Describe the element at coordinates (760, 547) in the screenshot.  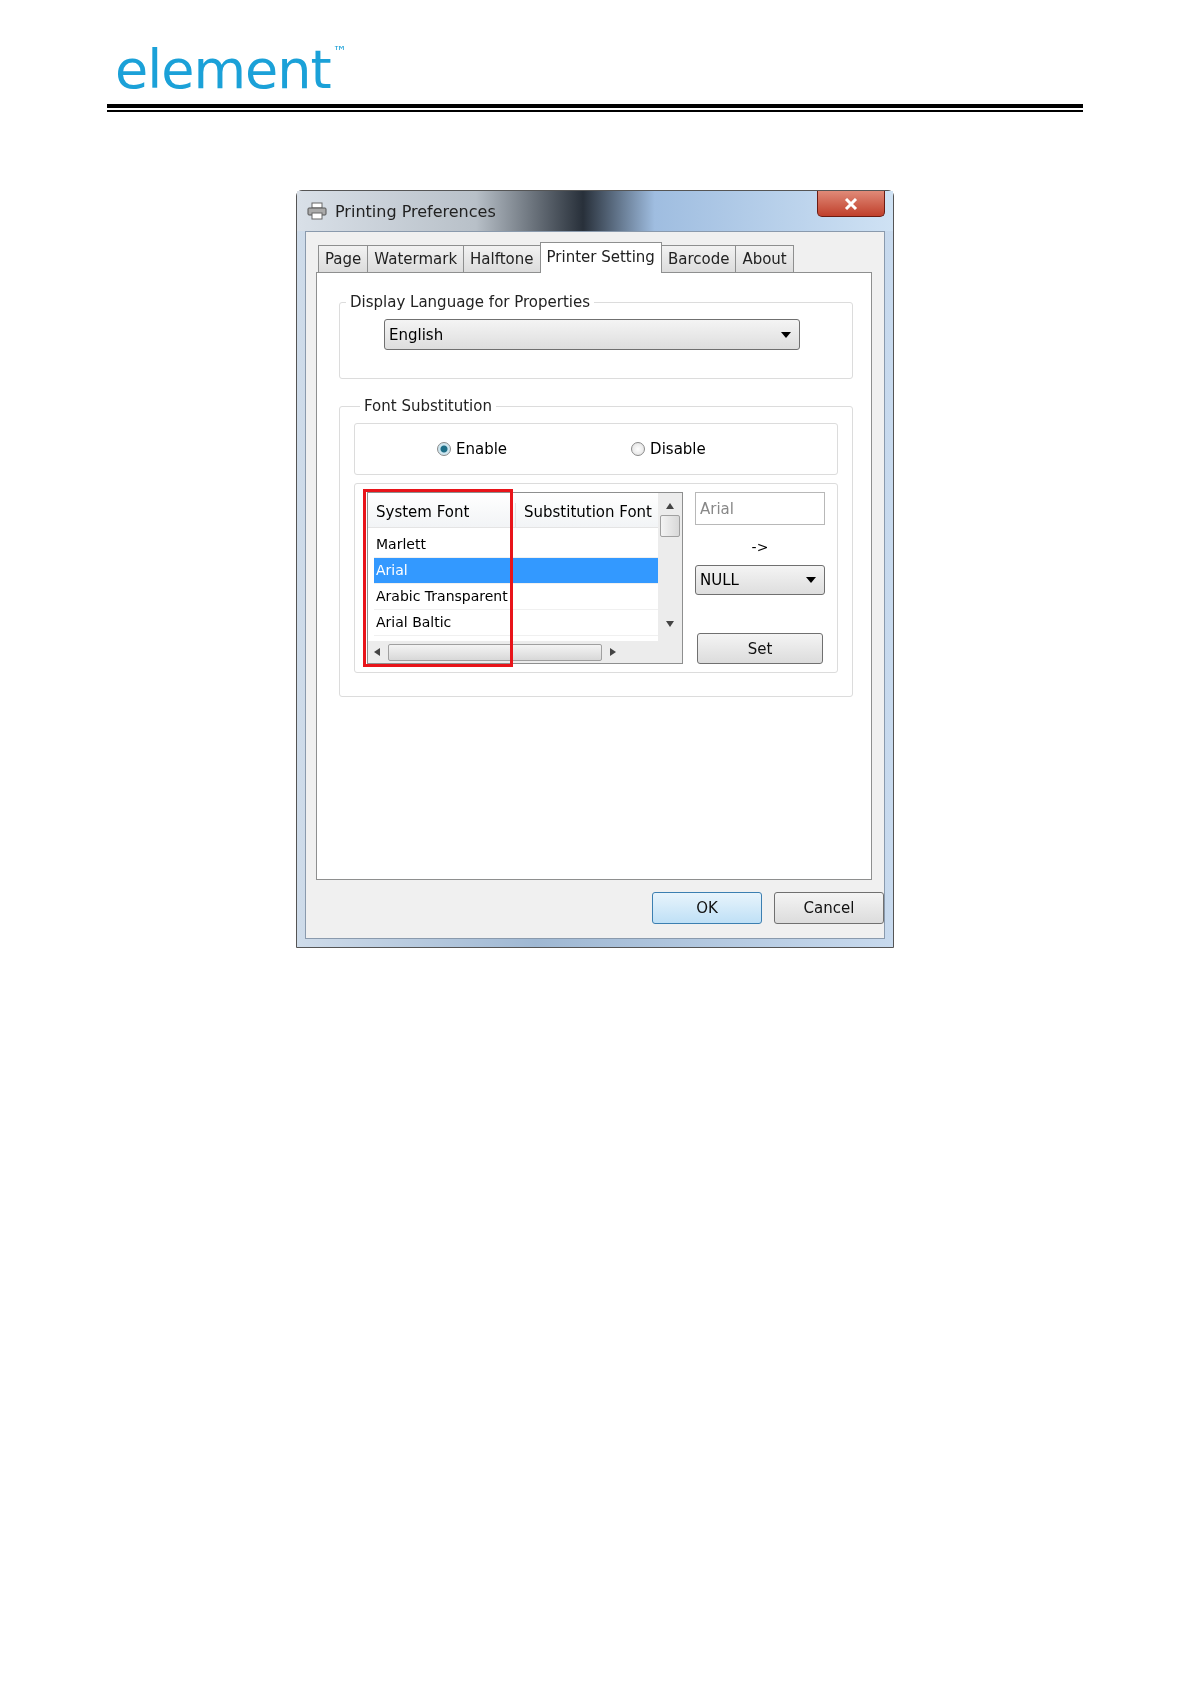
I see `arrow-text: ->` at that location.